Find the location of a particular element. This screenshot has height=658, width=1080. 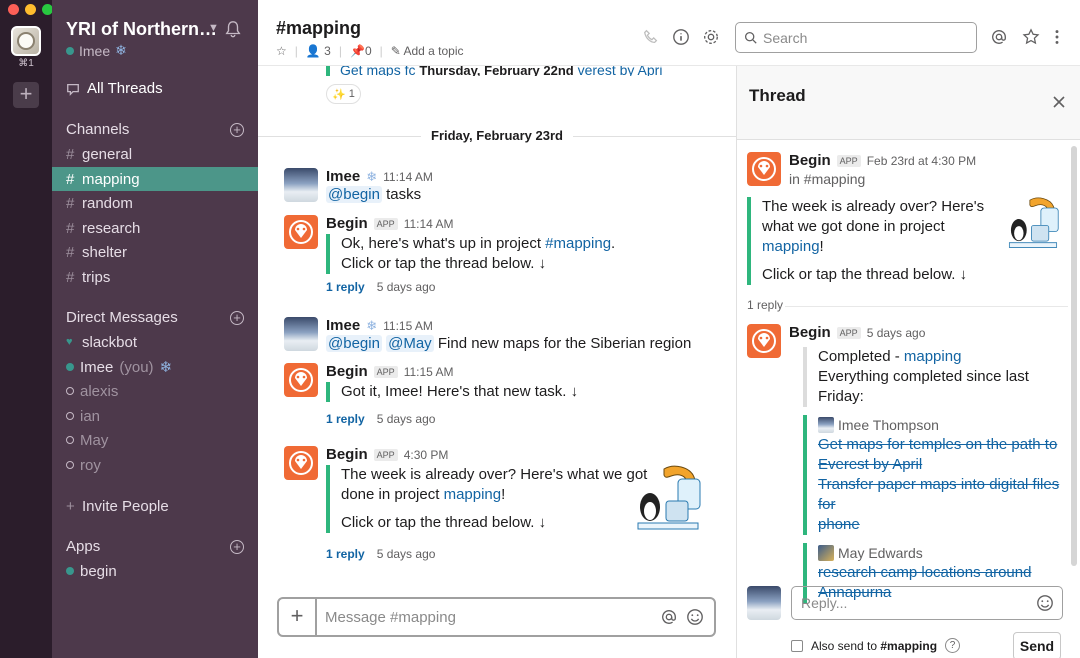

add-dm-icon: + is located at coordinates (237, 318).